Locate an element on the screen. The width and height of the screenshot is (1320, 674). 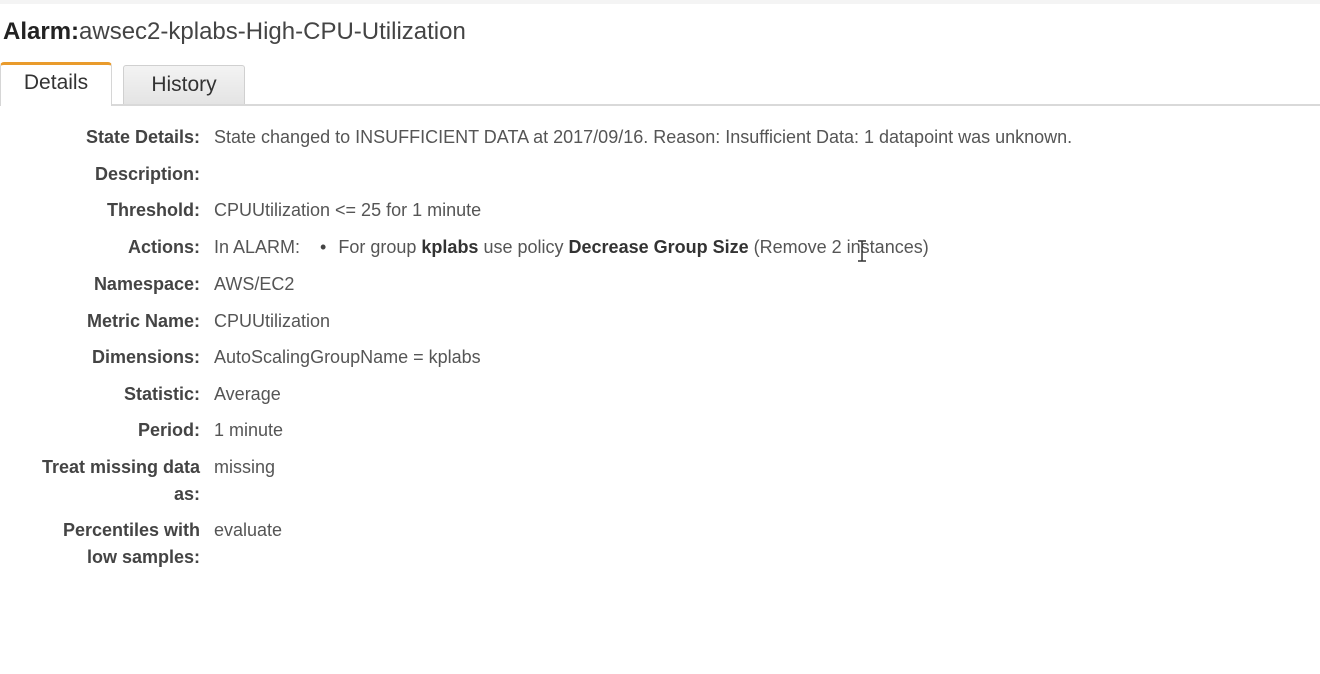
page-title: Alarm:awsec2-kplabs-High-CPU-Utilization is located at coordinates (234, 32).